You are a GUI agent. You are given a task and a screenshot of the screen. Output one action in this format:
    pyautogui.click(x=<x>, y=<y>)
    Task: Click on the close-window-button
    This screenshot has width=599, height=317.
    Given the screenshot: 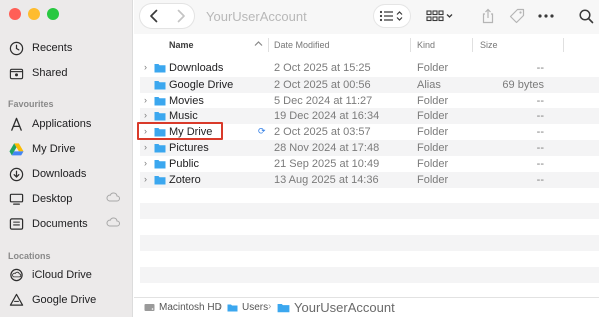 What is the action you would take?
    pyautogui.click(x=15, y=14)
    